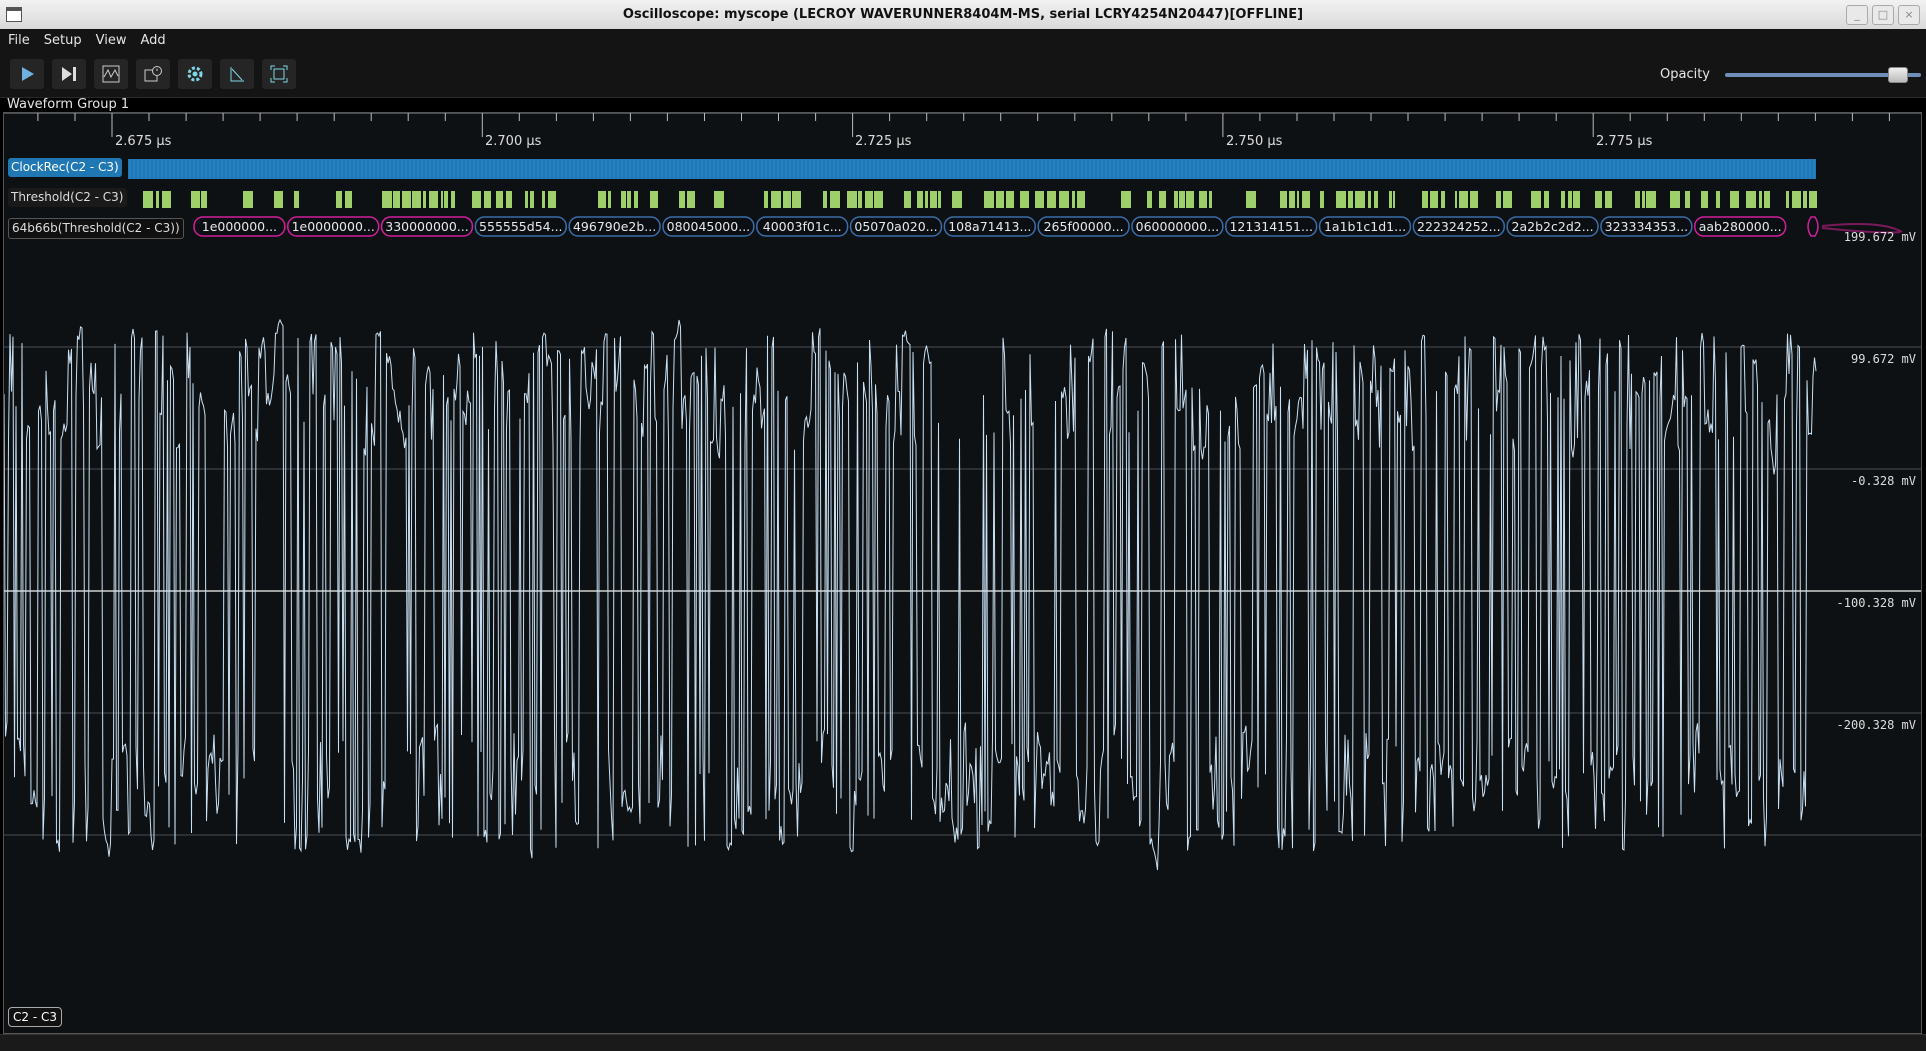 The image size is (1926, 1051). Describe the element at coordinates (1898, 75) in the screenshot. I see `opacity-slider-handle` at that location.